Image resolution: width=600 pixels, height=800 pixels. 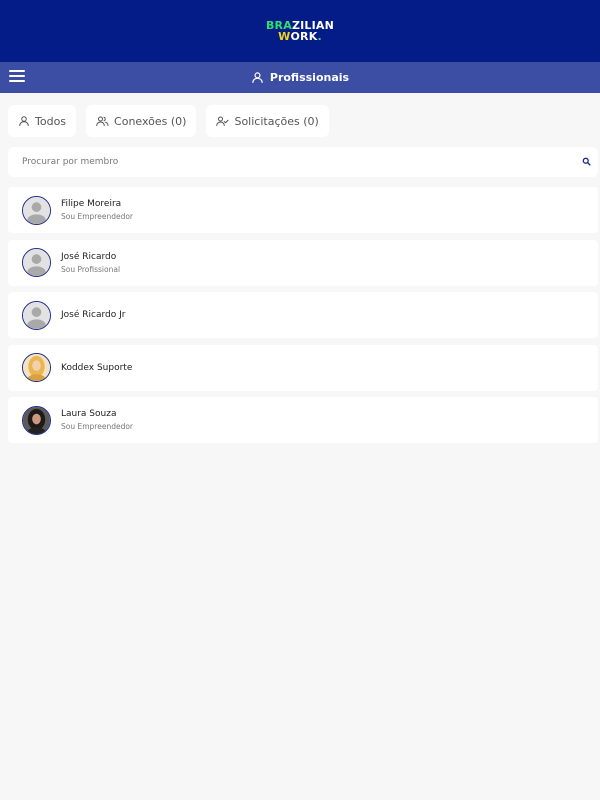 I want to click on search-bar, so click(x=303, y=162).